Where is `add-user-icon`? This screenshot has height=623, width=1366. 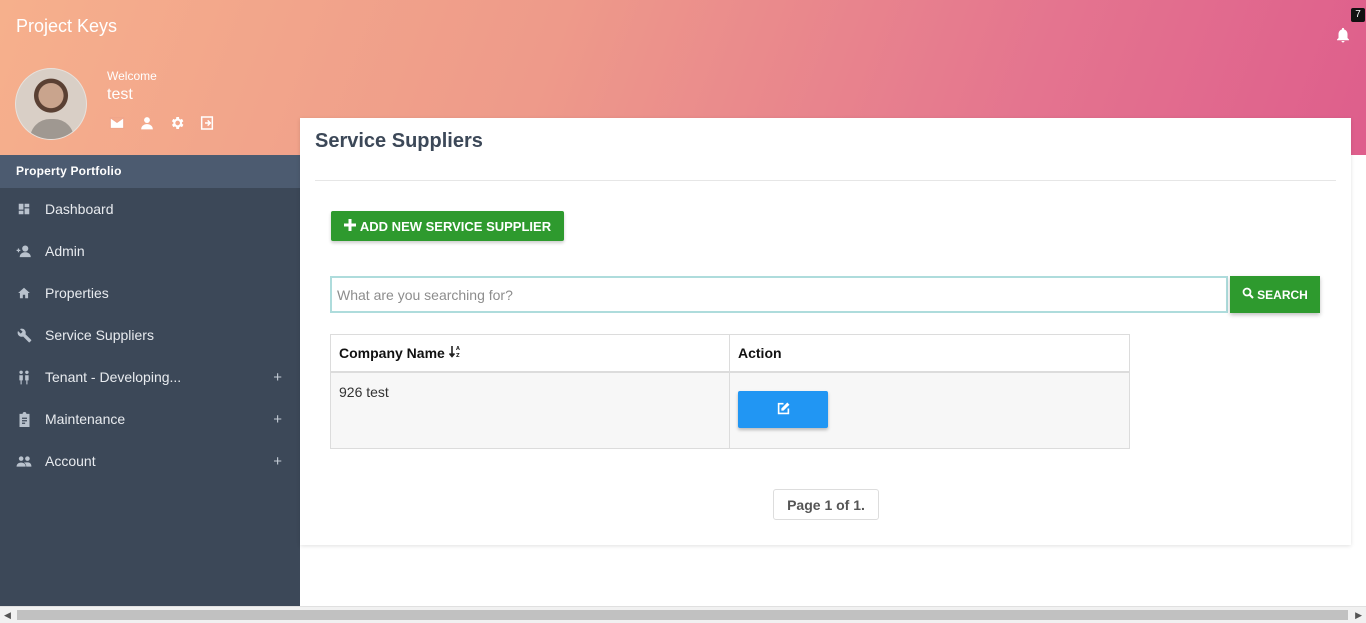
add-user-icon is located at coordinates (24, 251).